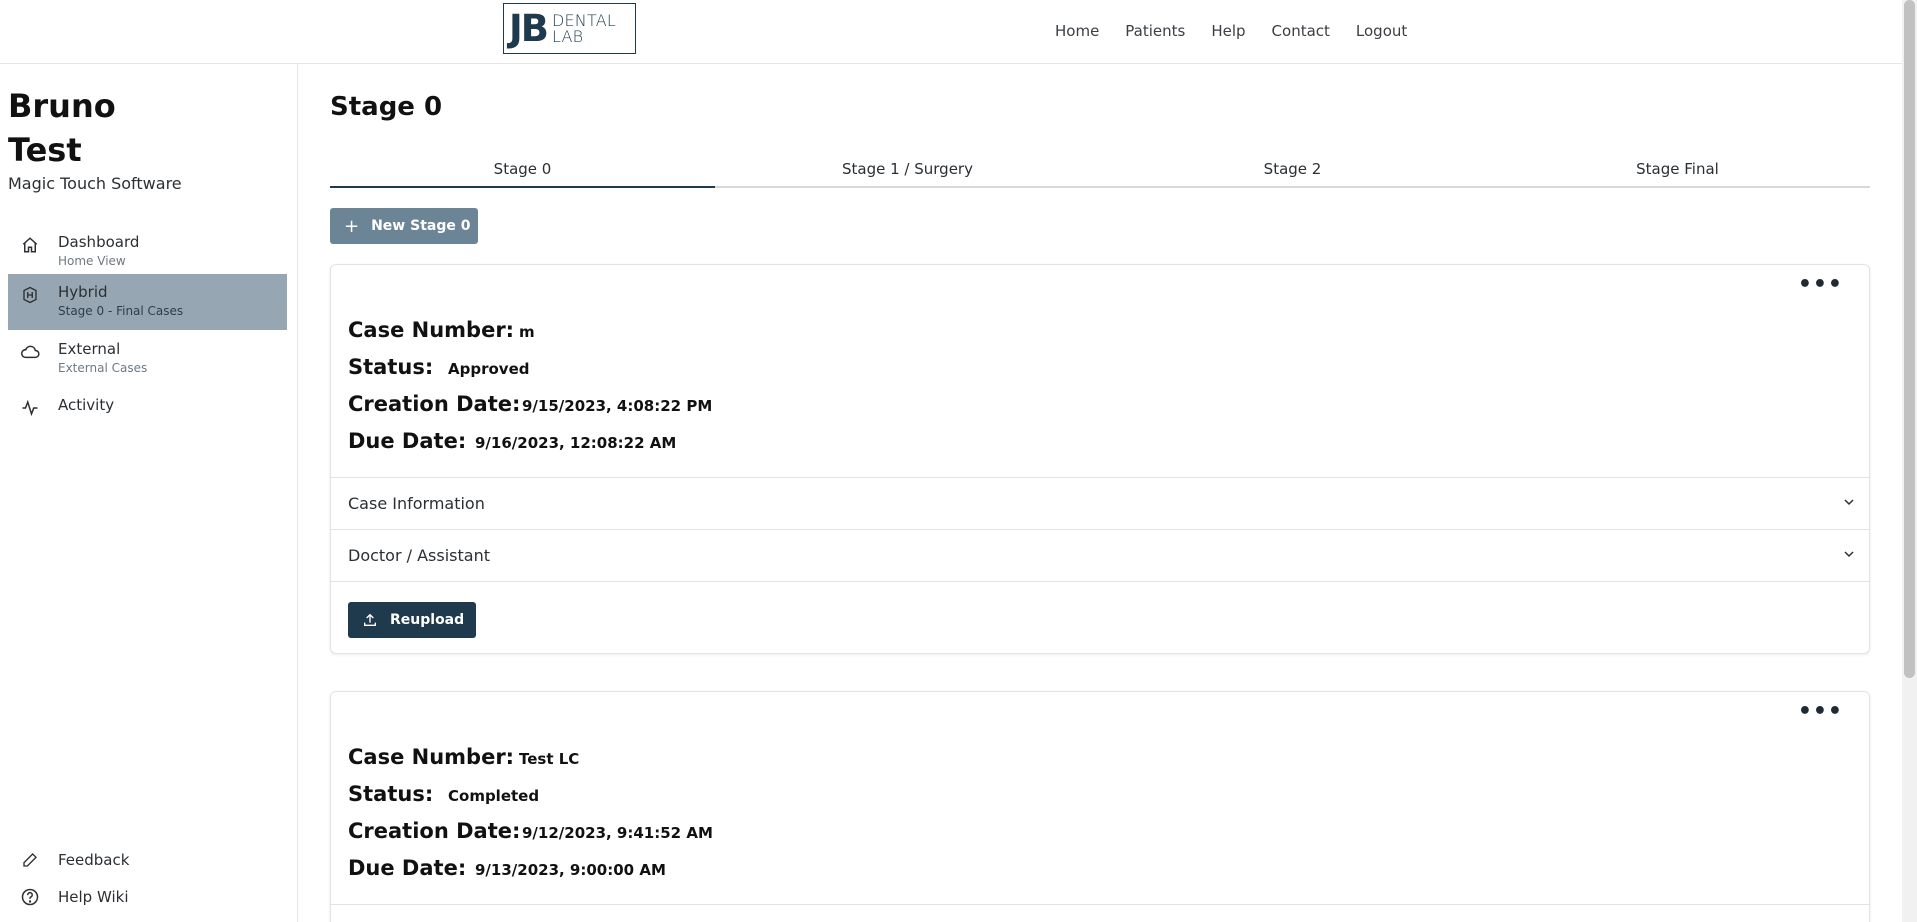  Describe the element at coordinates (907, 172) in the screenshot. I see `tab-stage-1-surgery: Stage 1 / Surgery` at that location.